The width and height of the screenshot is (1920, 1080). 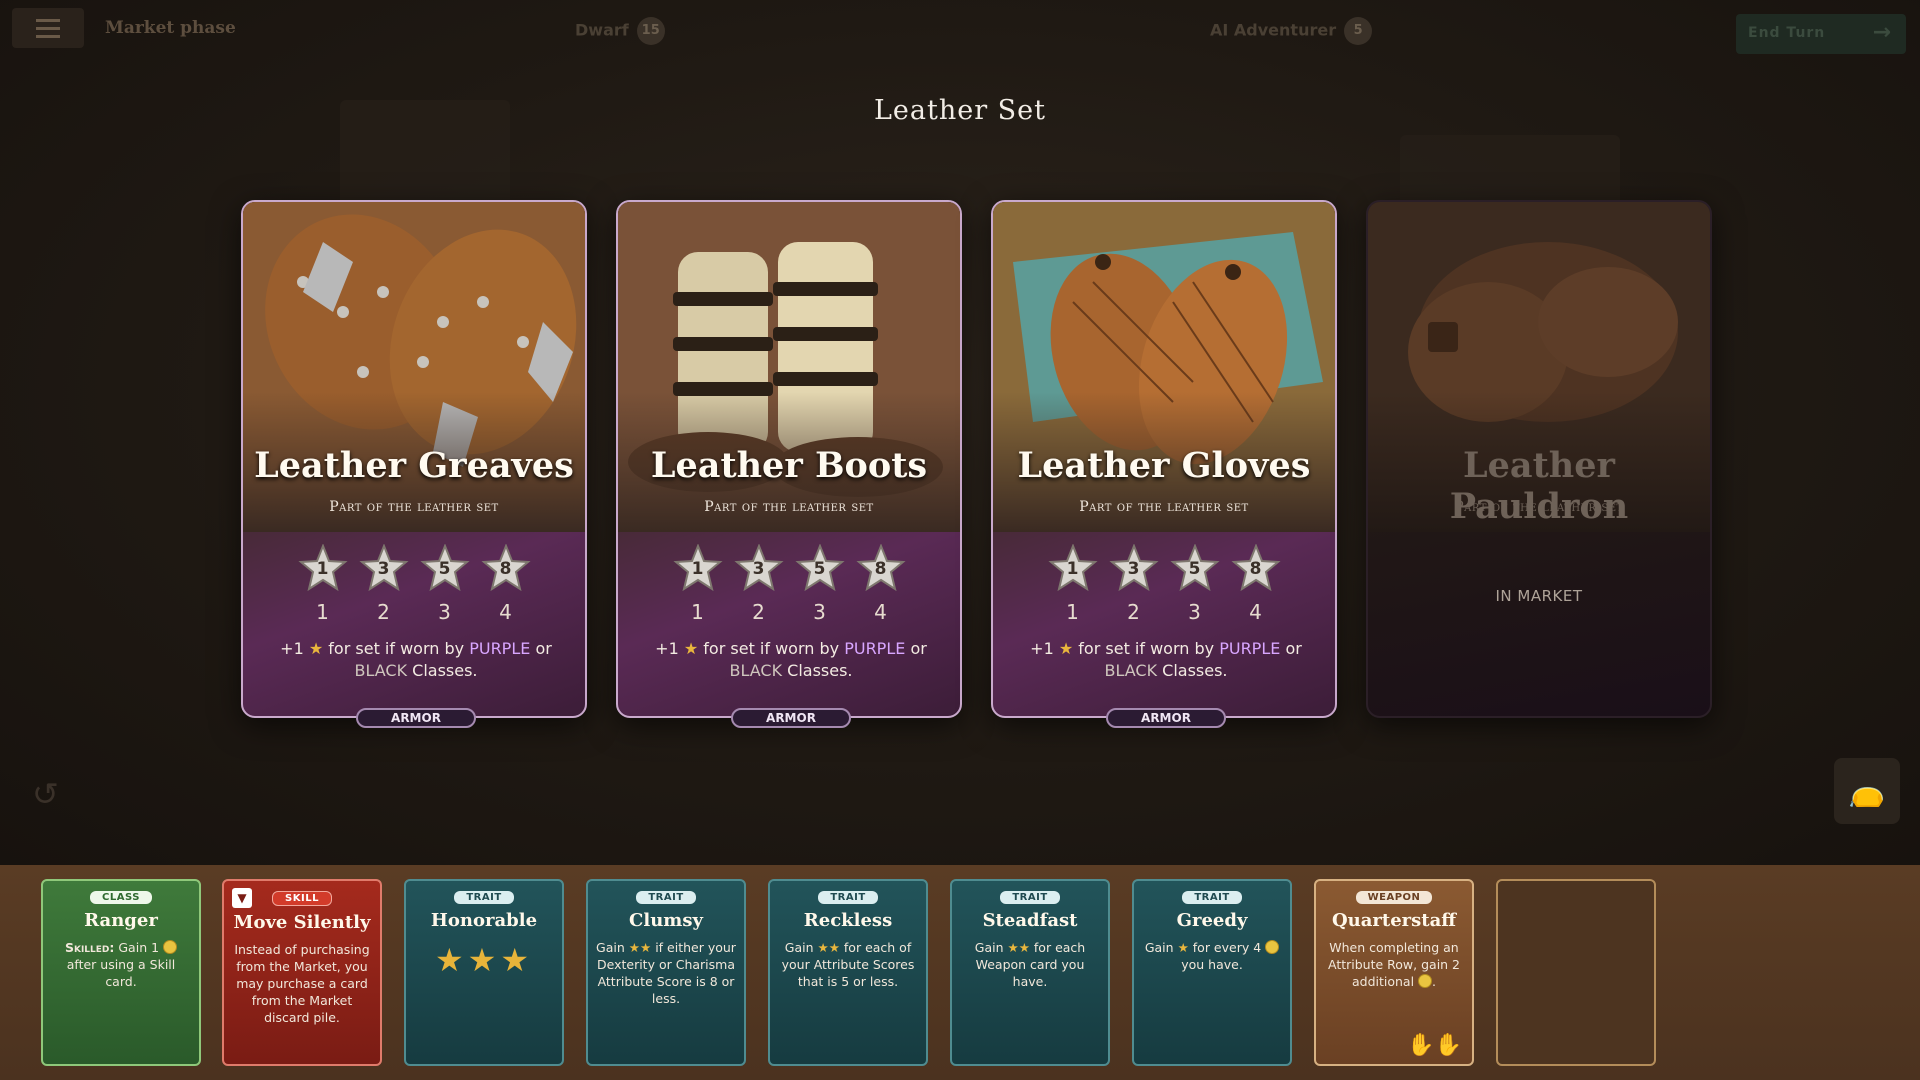 I want to click on card-name: Leather Greaves, so click(x=414, y=465).